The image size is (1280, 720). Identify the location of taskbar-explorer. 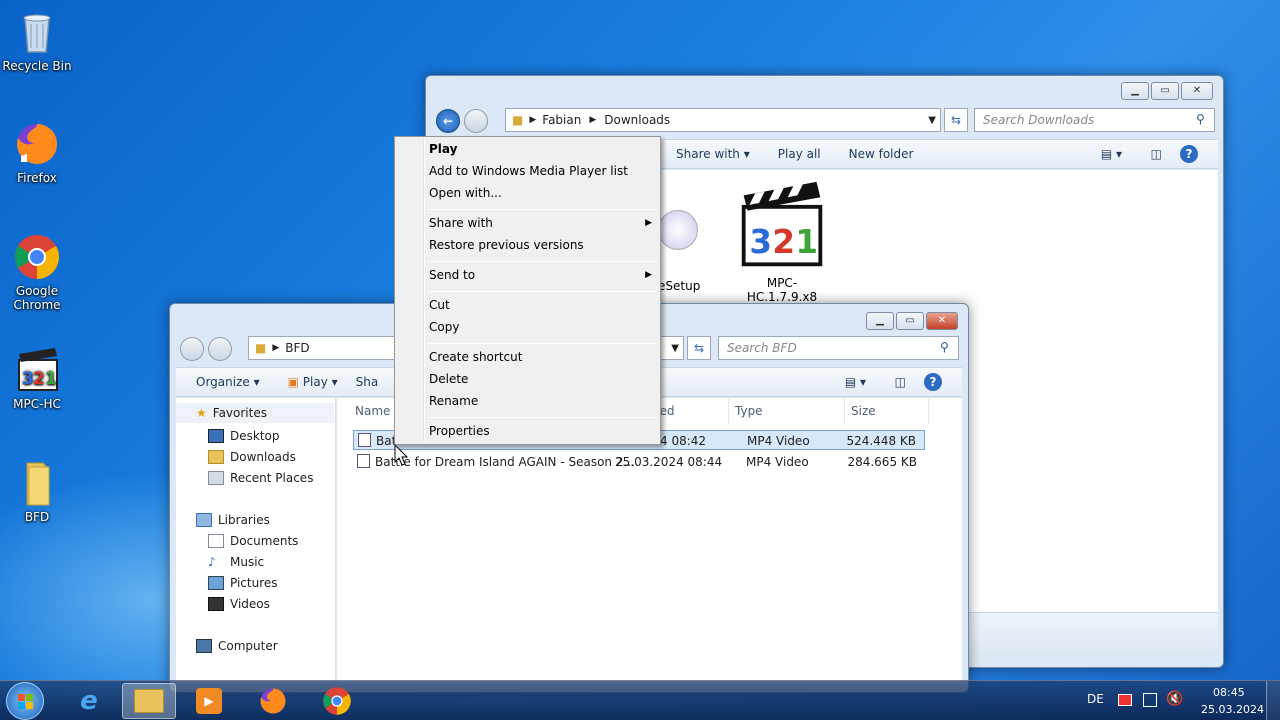
(149, 701).